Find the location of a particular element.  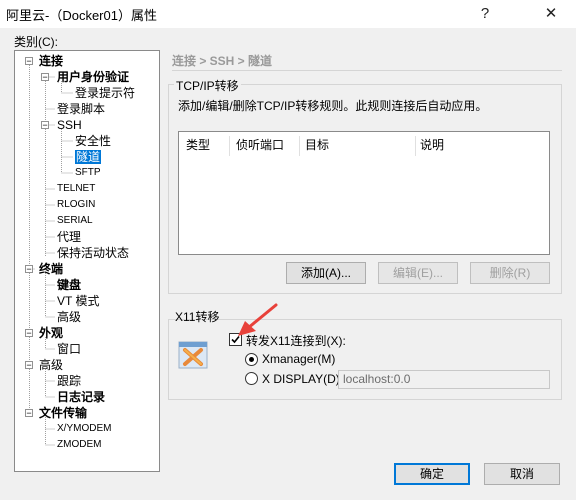

tree-item-serial: SERIAL is located at coordinates (75, 221).